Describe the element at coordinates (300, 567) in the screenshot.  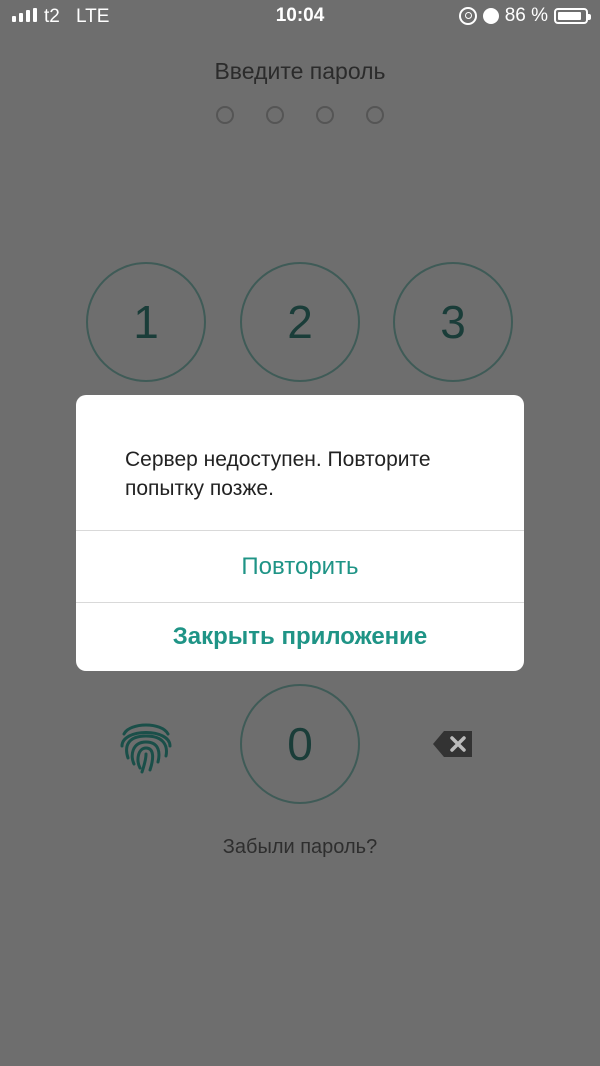
I see `retry-button: Повторить` at that location.